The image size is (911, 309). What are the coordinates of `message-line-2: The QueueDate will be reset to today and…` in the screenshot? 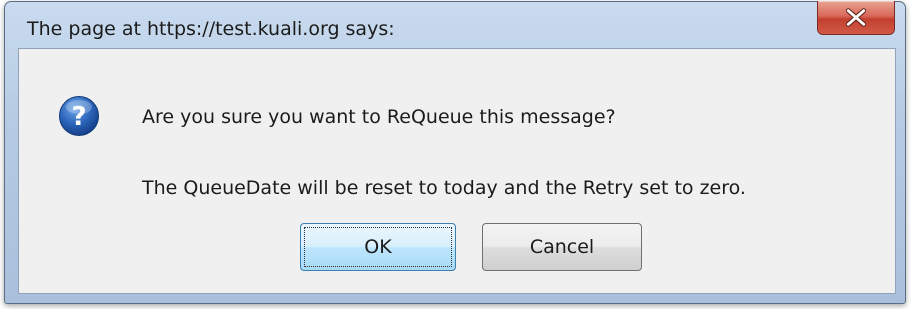 It's located at (444, 188).